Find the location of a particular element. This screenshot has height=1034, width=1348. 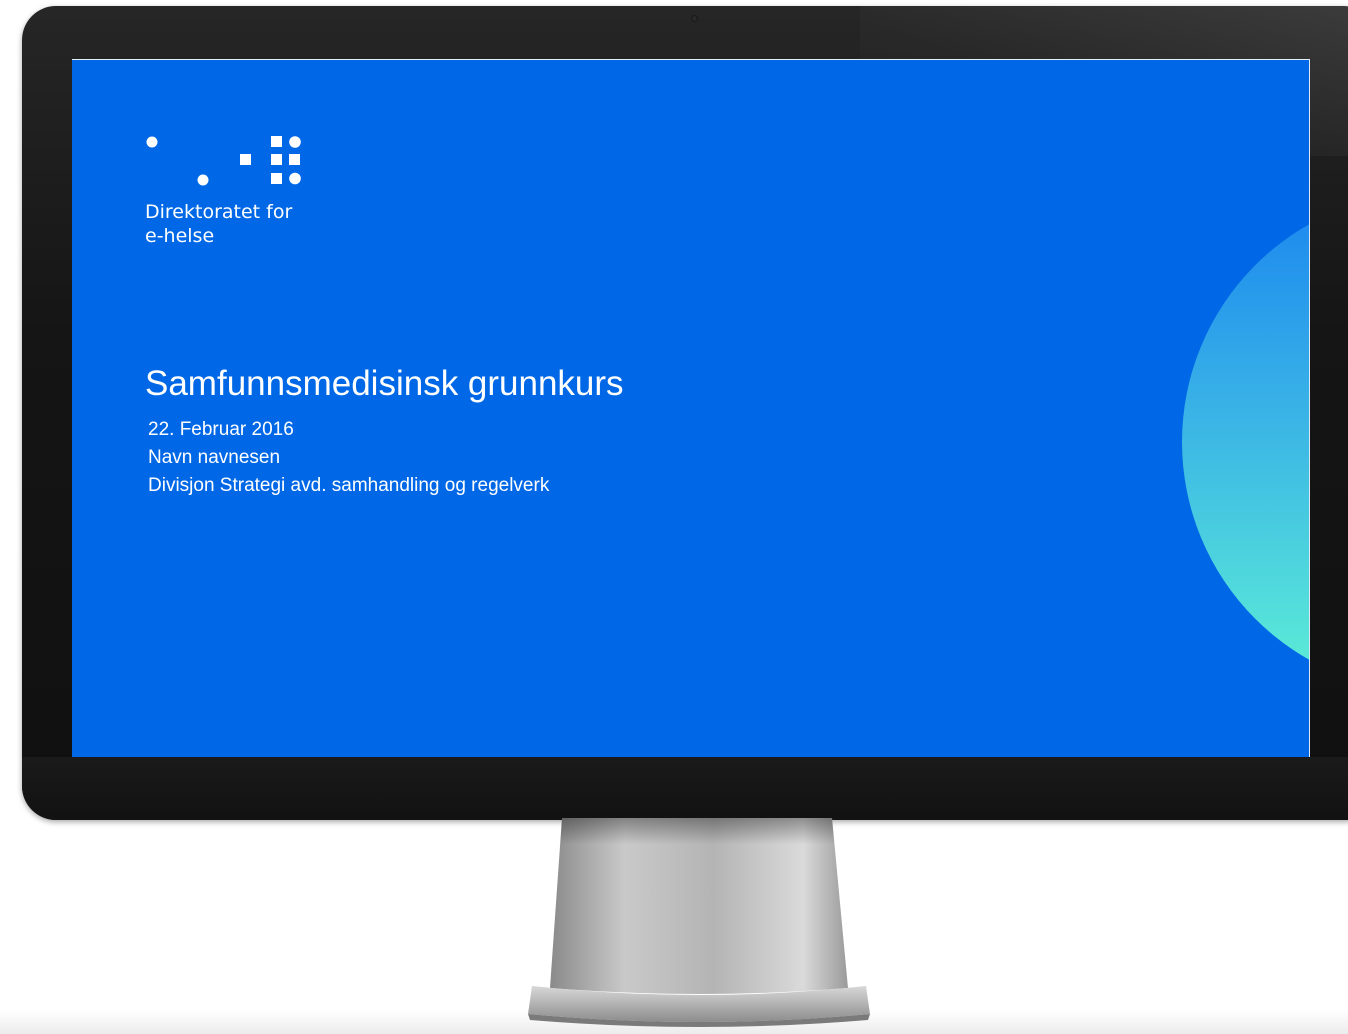

logo-line-2: e-helse is located at coordinates (180, 236).